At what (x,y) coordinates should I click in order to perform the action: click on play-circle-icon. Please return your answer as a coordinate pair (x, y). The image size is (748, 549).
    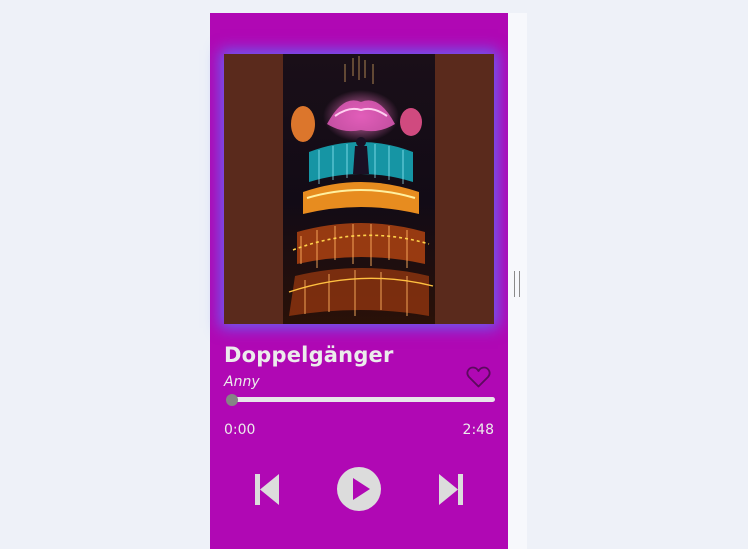
    Looking at the image, I should click on (359, 489).